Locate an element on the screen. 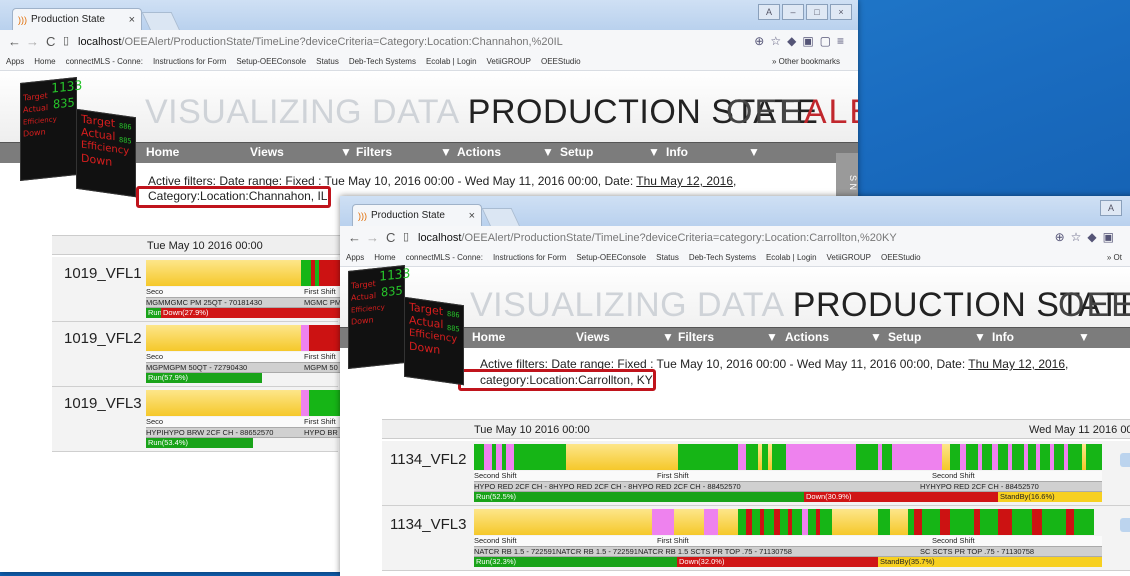 The image size is (1130, 576). logo-label-down: Down is located at coordinates (34, 133).